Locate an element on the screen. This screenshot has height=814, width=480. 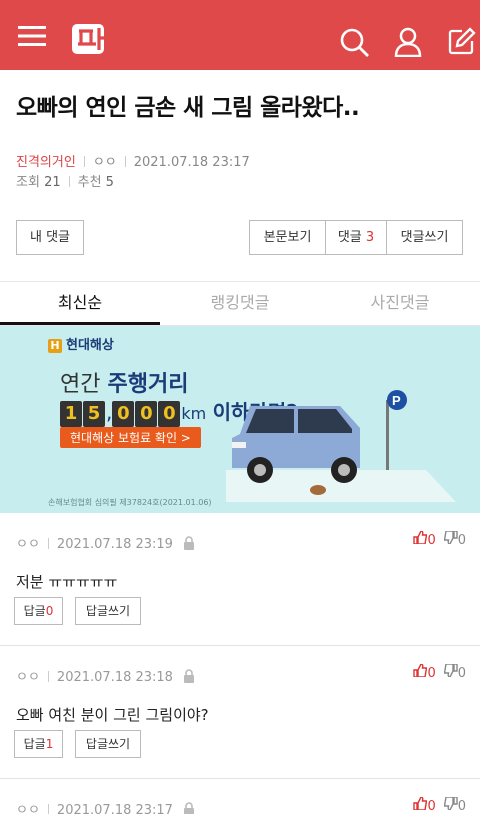
hyundai-logo-icon: H is located at coordinates (55, 346).